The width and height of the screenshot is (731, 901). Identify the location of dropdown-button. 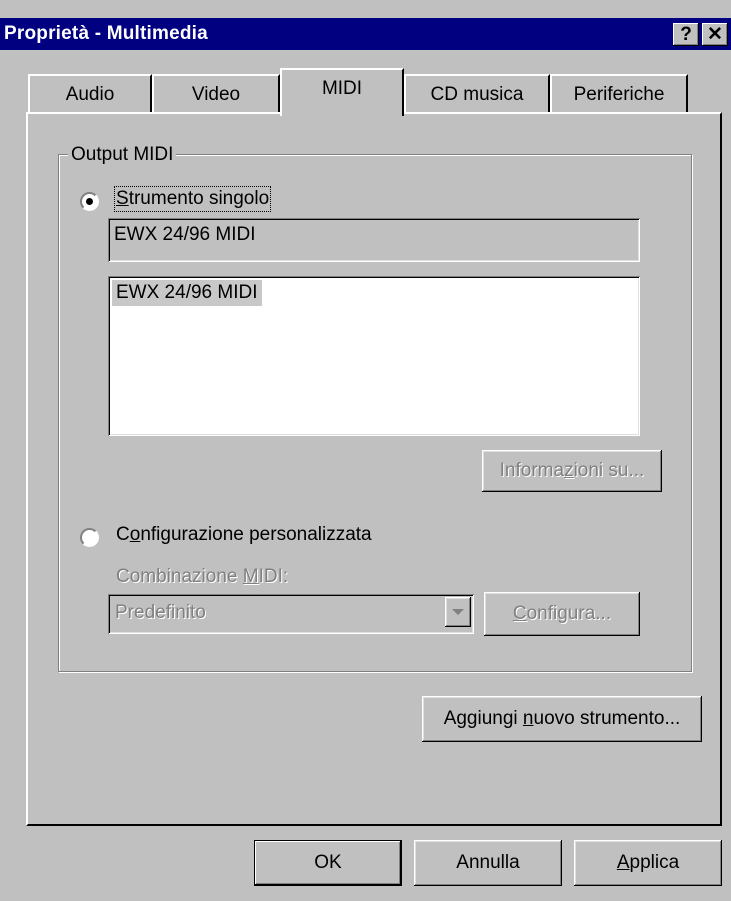
(458, 612).